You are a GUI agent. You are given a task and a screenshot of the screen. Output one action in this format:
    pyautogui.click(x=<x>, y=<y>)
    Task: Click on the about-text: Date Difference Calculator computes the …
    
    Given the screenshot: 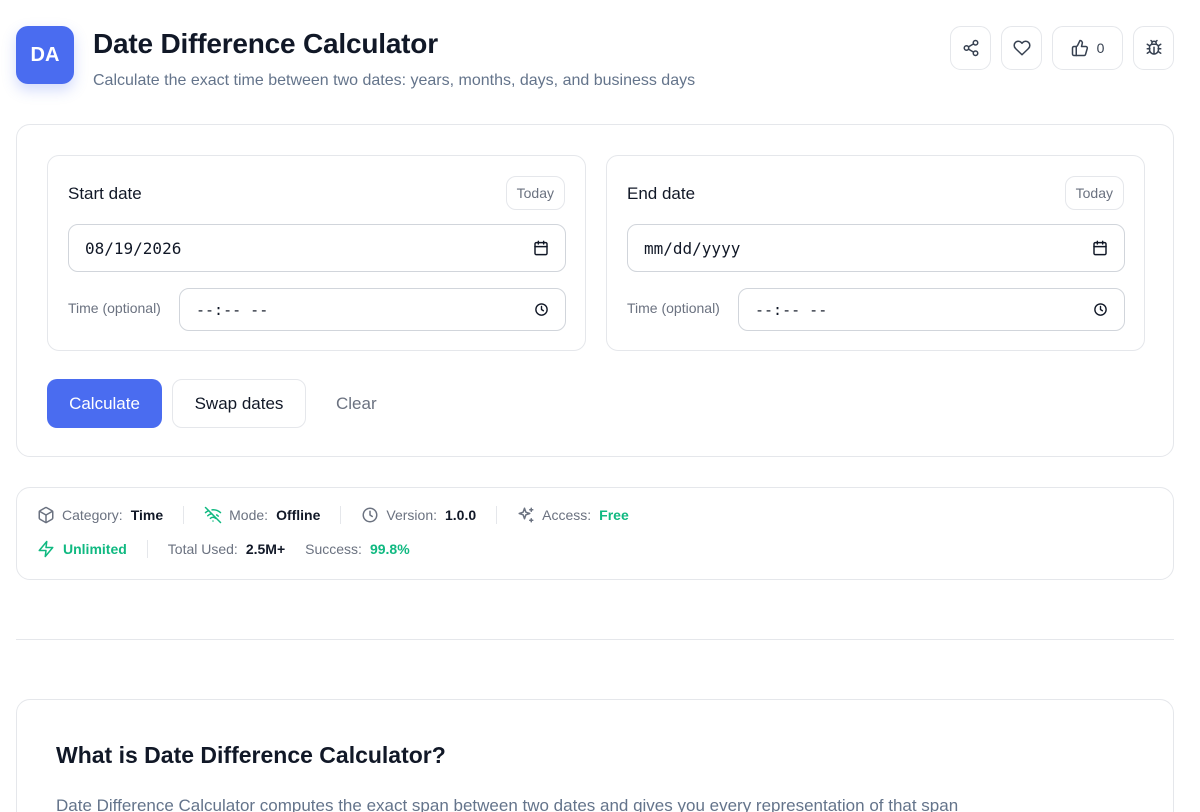 What is the action you would take?
    pyautogui.click(x=507, y=804)
    